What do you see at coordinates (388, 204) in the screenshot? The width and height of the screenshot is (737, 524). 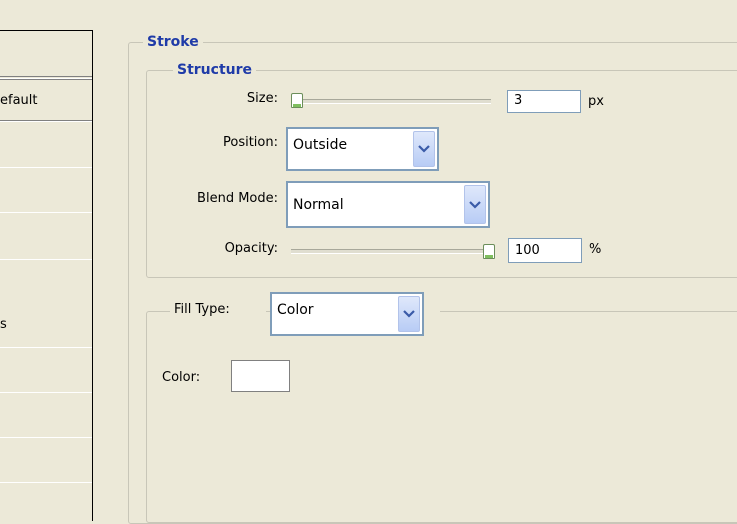 I see `blend-mode-select: Normal` at bounding box center [388, 204].